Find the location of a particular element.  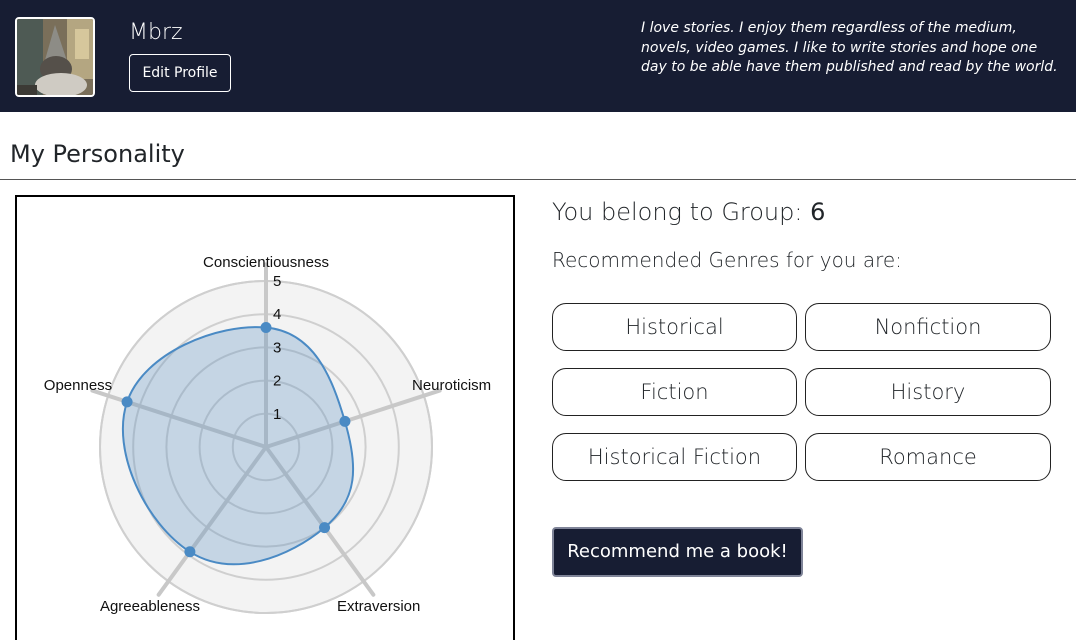

recommended-genres-title: Recommended Genres for you are: is located at coordinates (727, 260).